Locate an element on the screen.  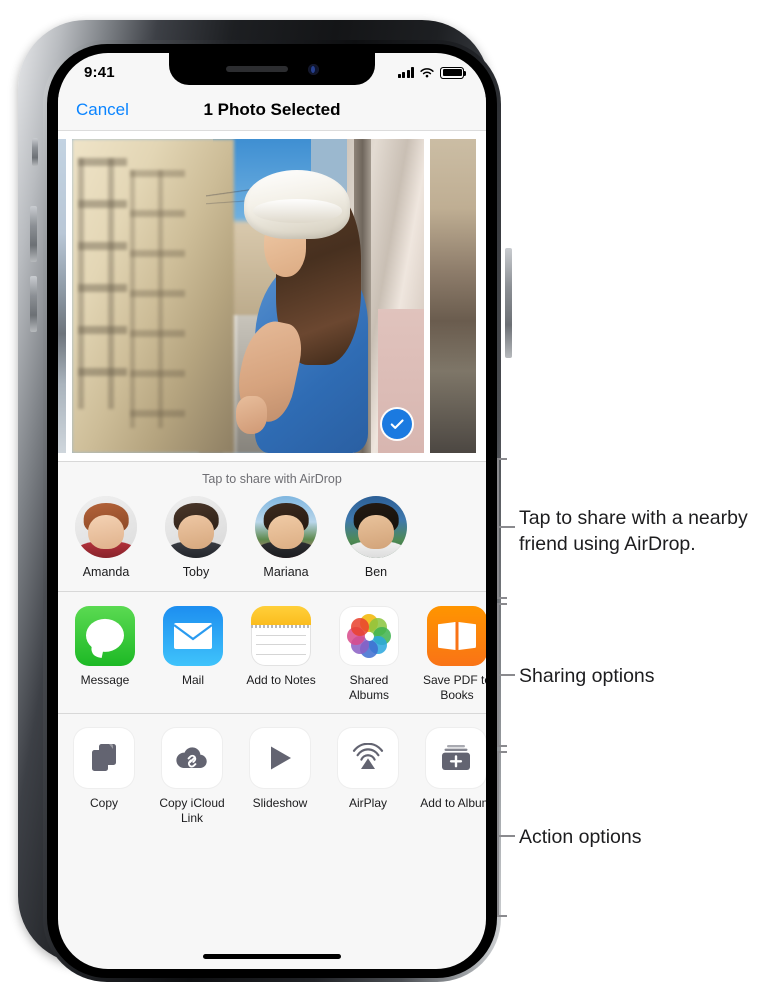
callout-sharing-text: Sharing options is located at coordinates (587, 676).